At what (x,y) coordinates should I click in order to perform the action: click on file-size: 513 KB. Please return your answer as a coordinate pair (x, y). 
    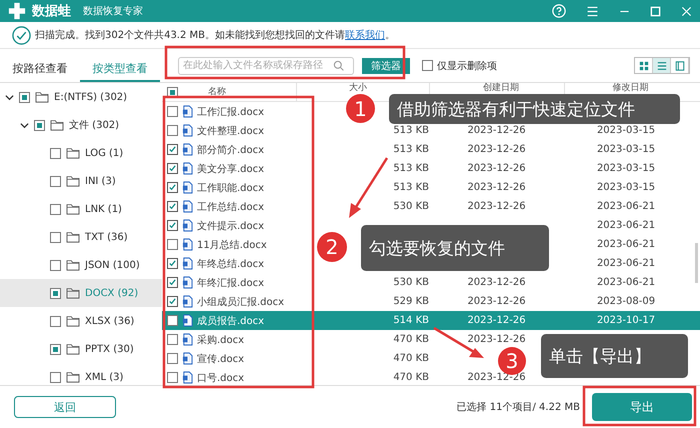
    Looking at the image, I should click on (411, 149).